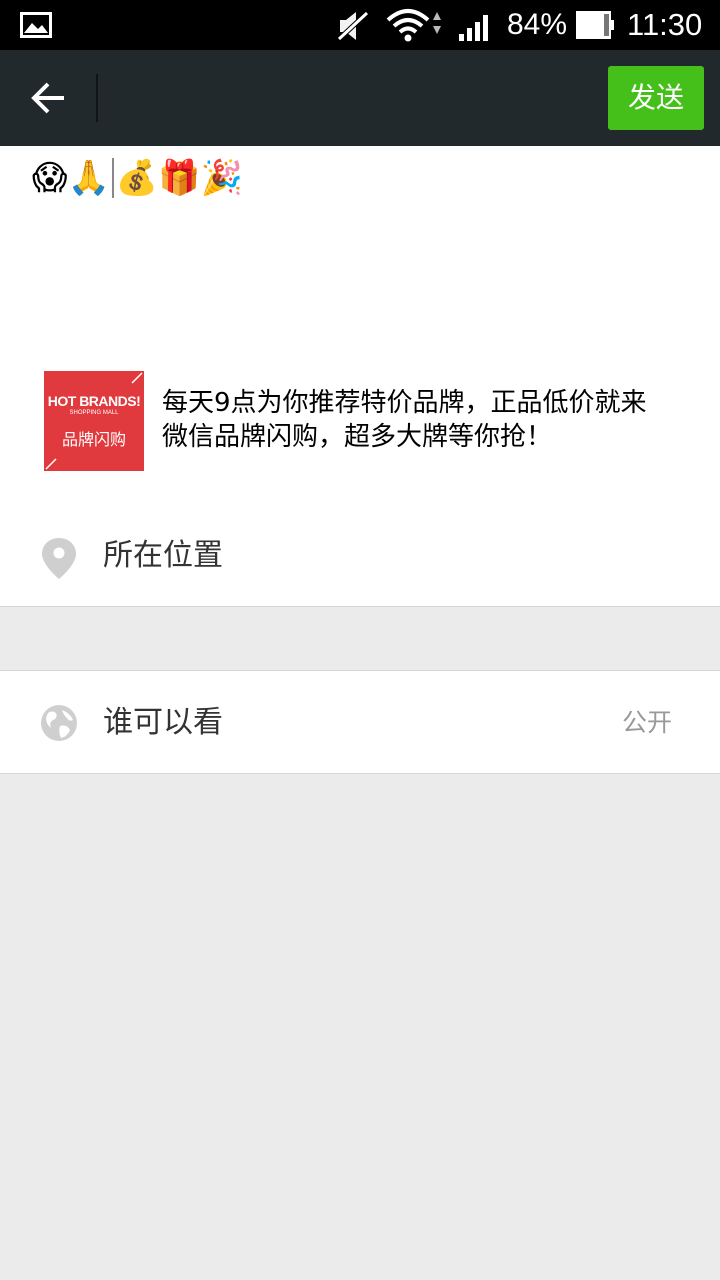  What do you see at coordinates (656, 98) in the screenshot?
I see `send-button: 发送` at bounding box center [656, 98].